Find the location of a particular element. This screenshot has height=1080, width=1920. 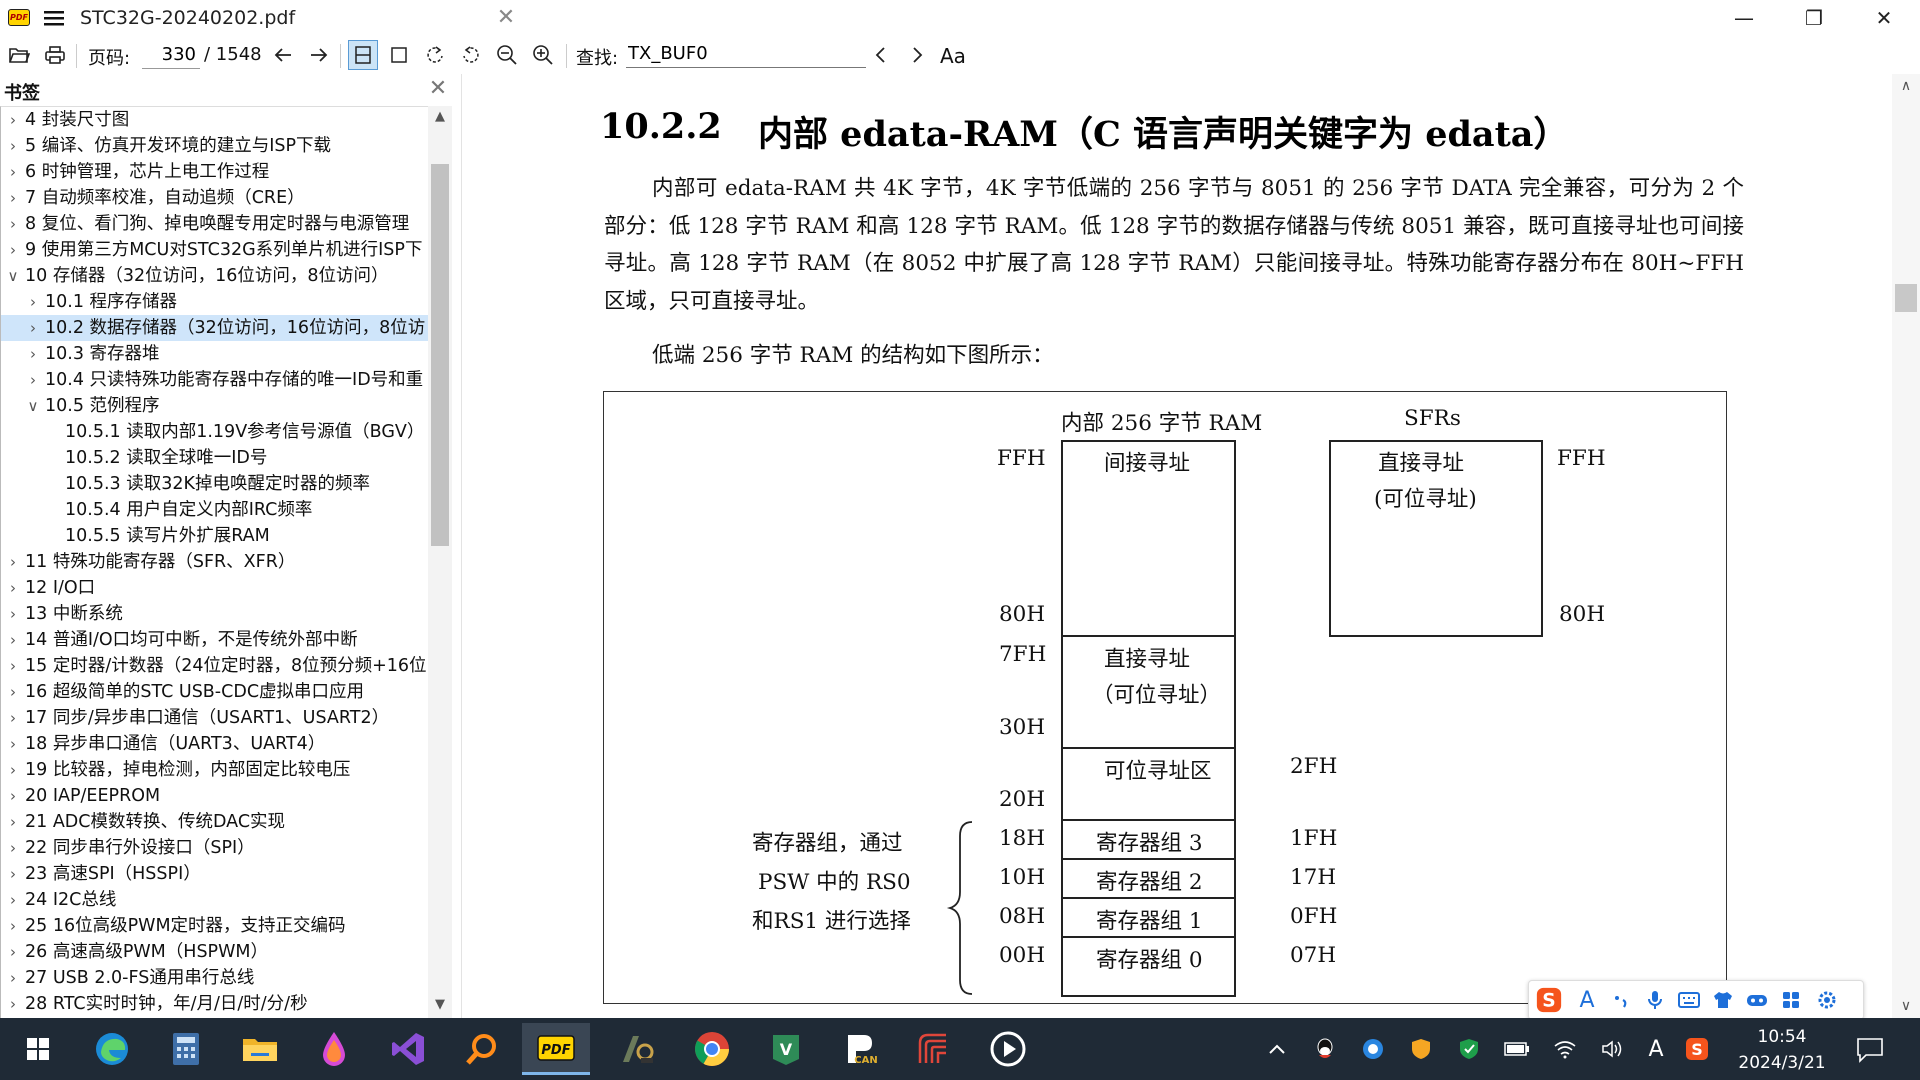

game-icon is located at coordinates (1757, 1000).